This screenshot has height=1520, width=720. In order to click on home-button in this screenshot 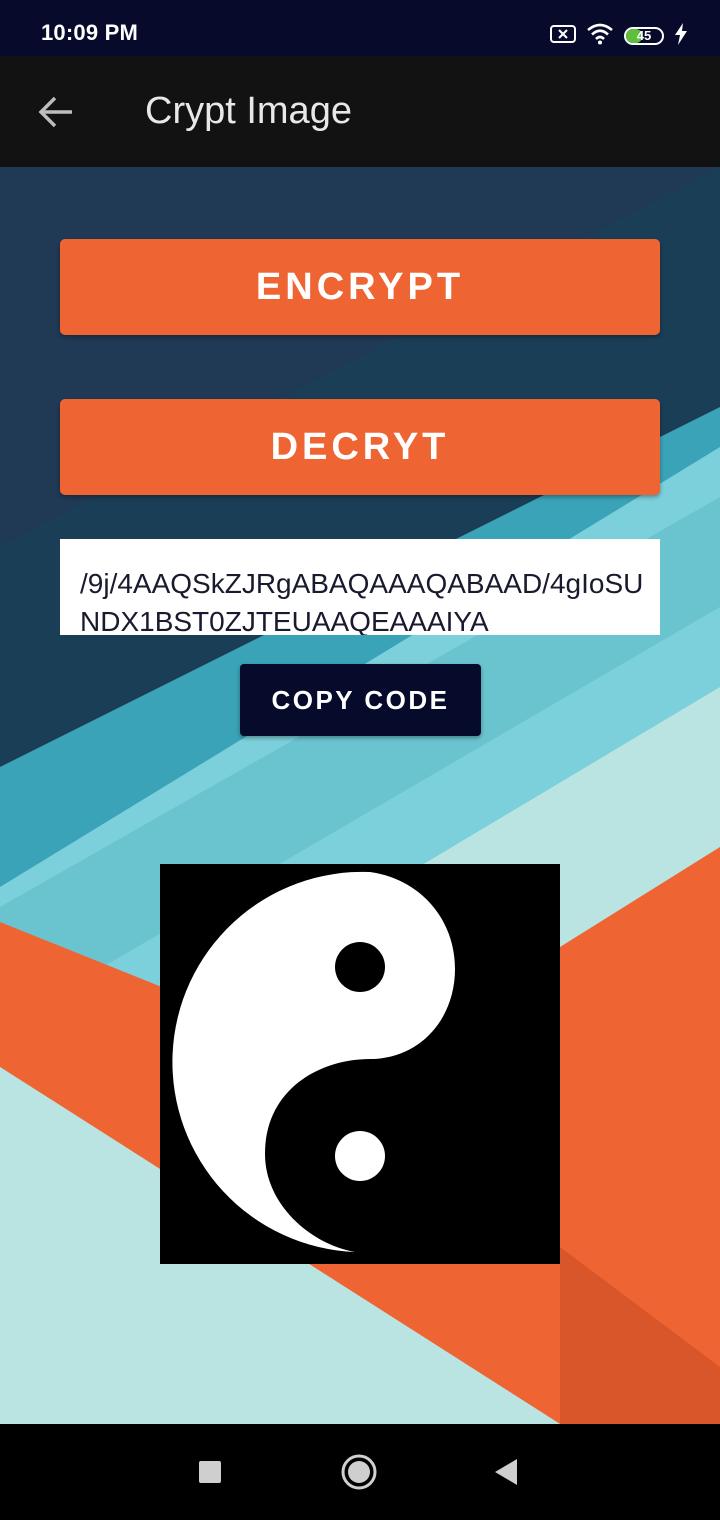, I will do `click(359, 1472)`.